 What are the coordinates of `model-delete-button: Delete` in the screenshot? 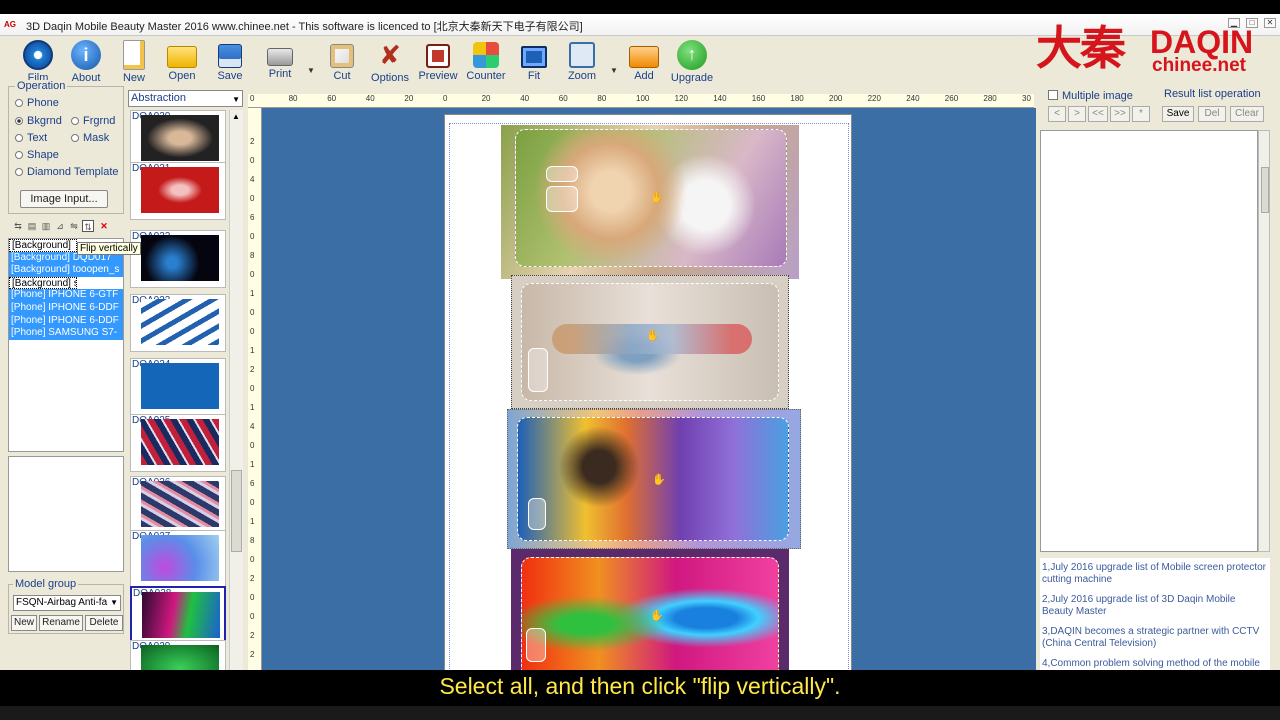 It's located at (104, 623).